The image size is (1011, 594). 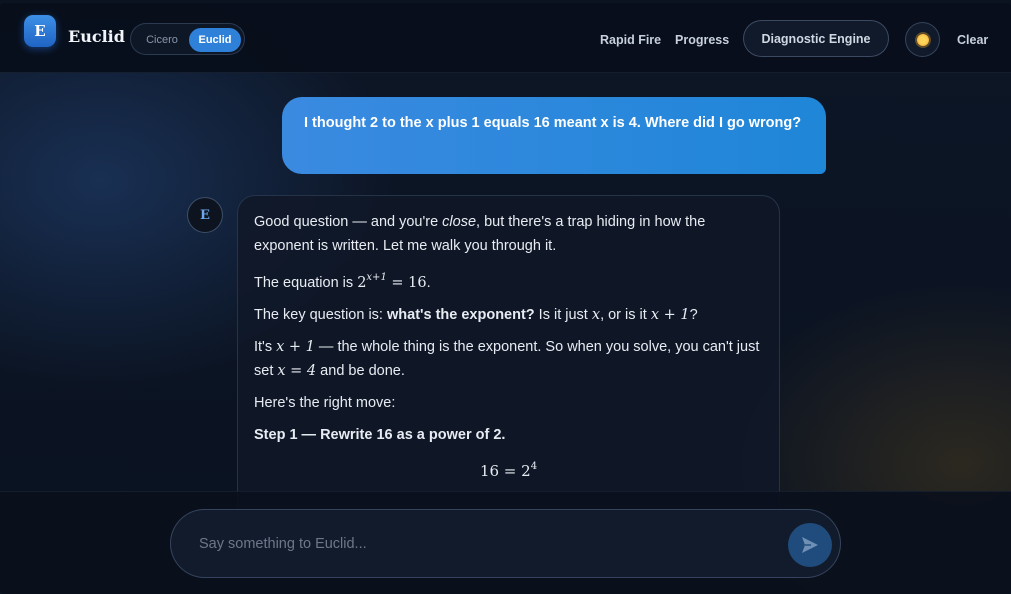 I want to click on logo-badge: E, so click(x=40, y=31).